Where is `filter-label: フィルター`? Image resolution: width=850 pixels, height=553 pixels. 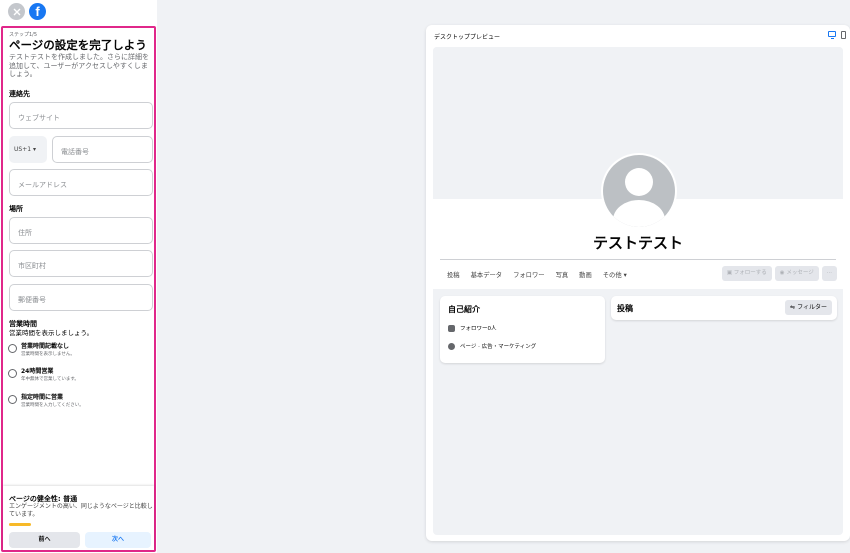 filter-label: フィルター is located at coordinates (812, 307).